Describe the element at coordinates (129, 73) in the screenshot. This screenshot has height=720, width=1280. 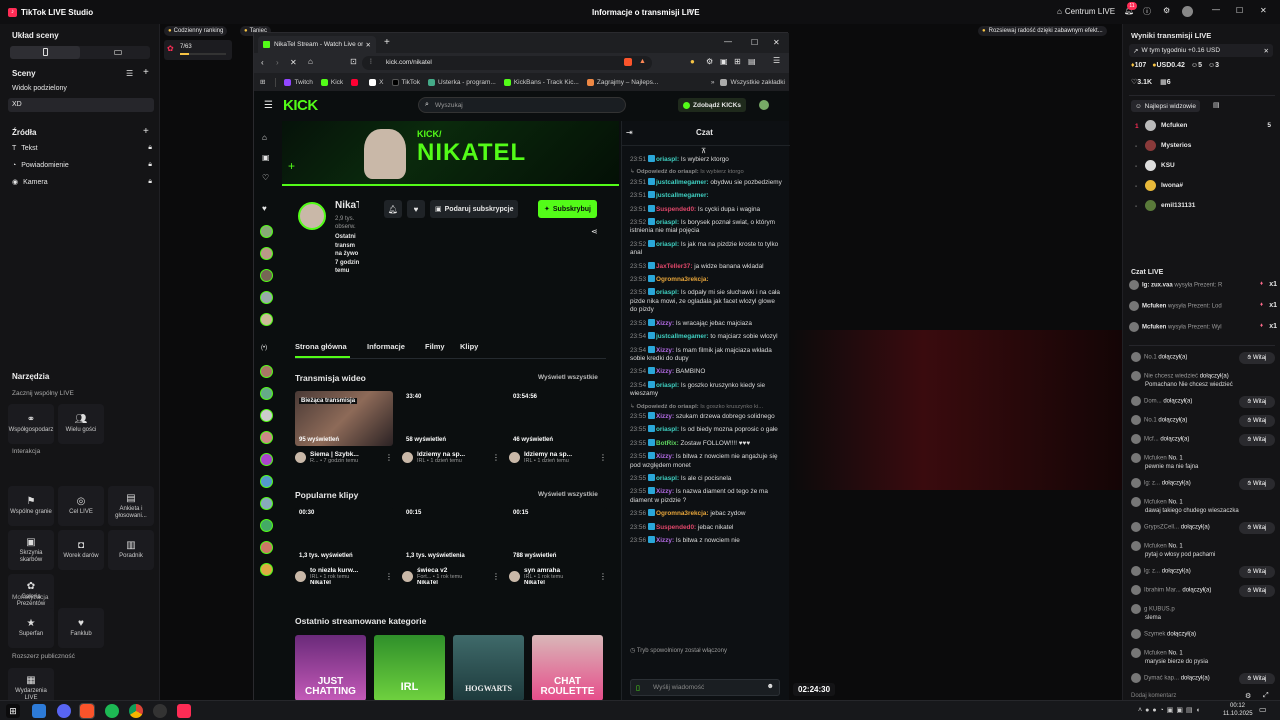
I see `list-icon: ☰` at that location.